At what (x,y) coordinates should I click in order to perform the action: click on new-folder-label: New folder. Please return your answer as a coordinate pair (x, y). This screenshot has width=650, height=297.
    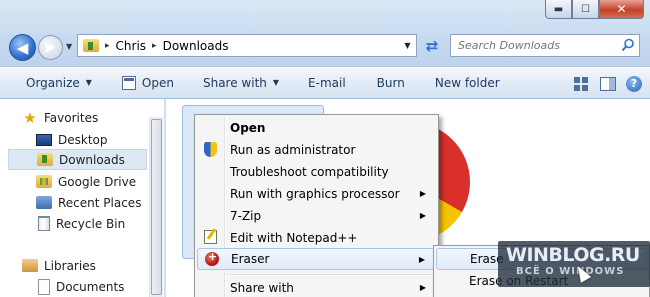
    Looking at the image, I should click on (467, 82).